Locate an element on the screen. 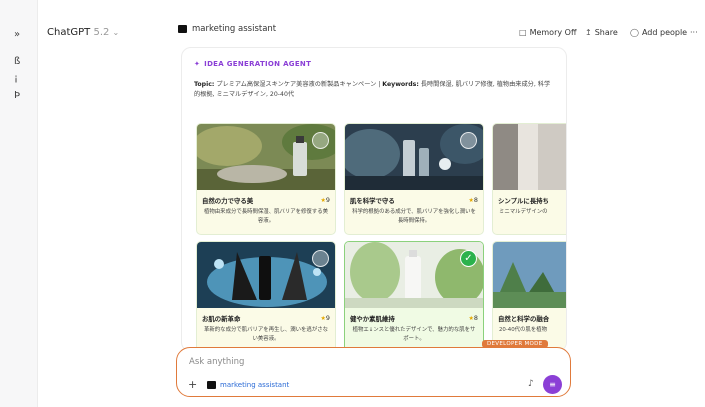  idea-title: 肌を科学で守る is located at coordinates (372, 201).